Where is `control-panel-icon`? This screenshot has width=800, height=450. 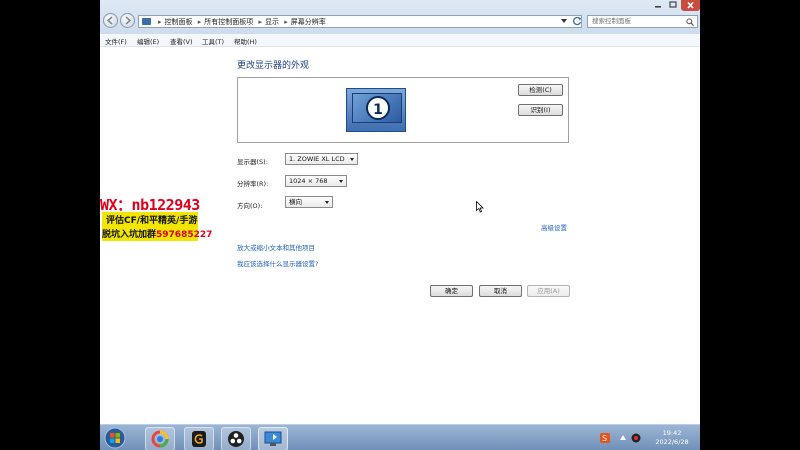 control-panel-icon is located at coordinates (146, 21).